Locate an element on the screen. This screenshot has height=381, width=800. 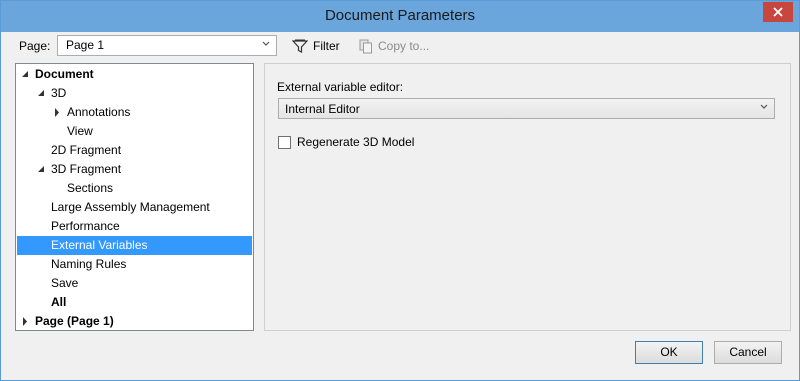
tree-item-label: Sections is located at coordinates (90, 188).